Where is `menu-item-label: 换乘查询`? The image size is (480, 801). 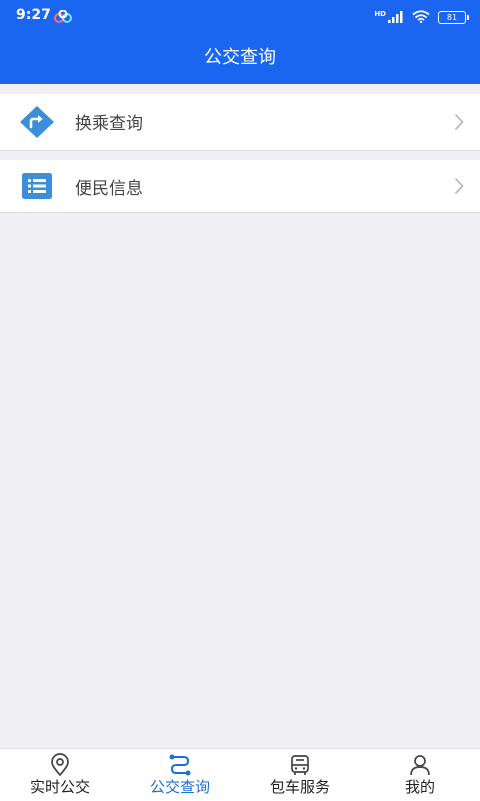 menu-item-label: 换乘查询 is located at coordinates (109, 124).